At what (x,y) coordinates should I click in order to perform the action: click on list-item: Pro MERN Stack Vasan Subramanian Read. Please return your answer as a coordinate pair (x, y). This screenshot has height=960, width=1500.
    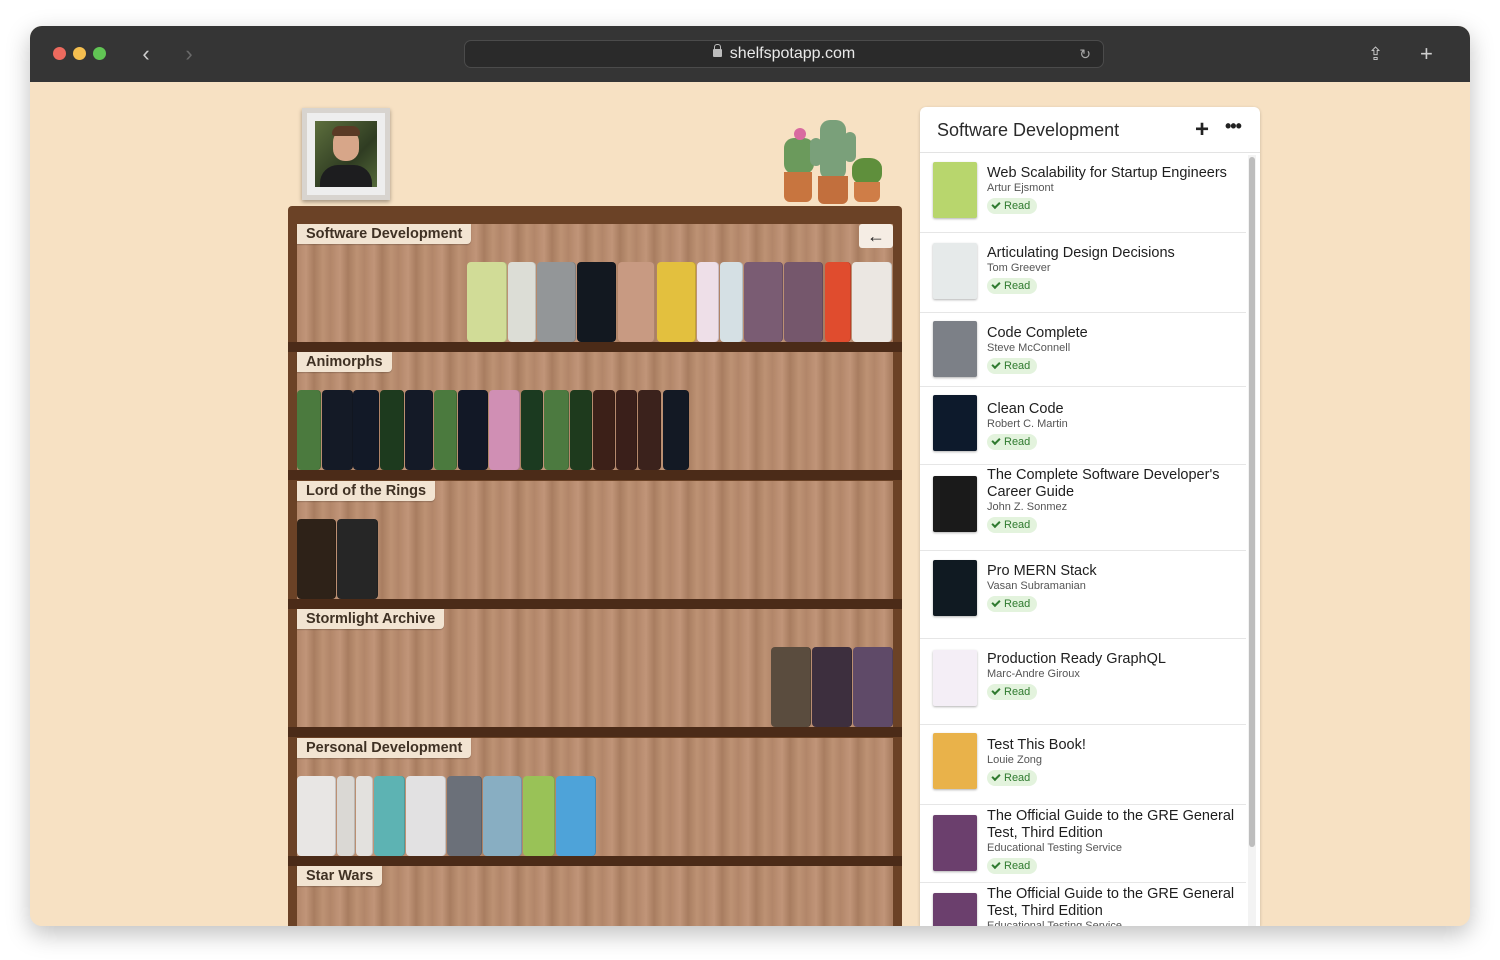
    Looking at the image, I should click on (1083, 595).